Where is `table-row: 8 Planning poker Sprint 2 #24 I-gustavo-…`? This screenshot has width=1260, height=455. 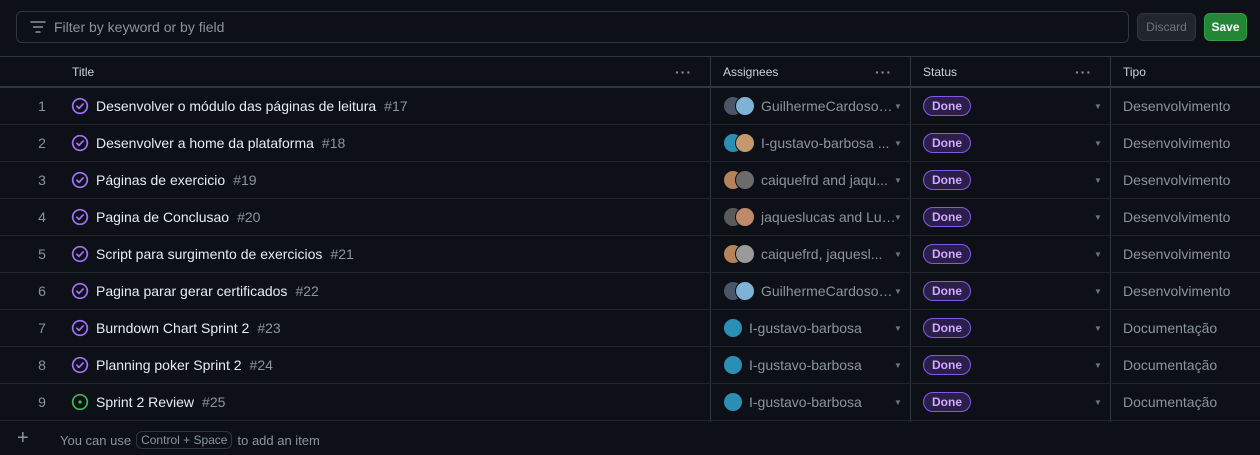 table-row: 8 Planning poker Sprint 2 #24 I-gustavo-… is located at coordinates (630, 365).